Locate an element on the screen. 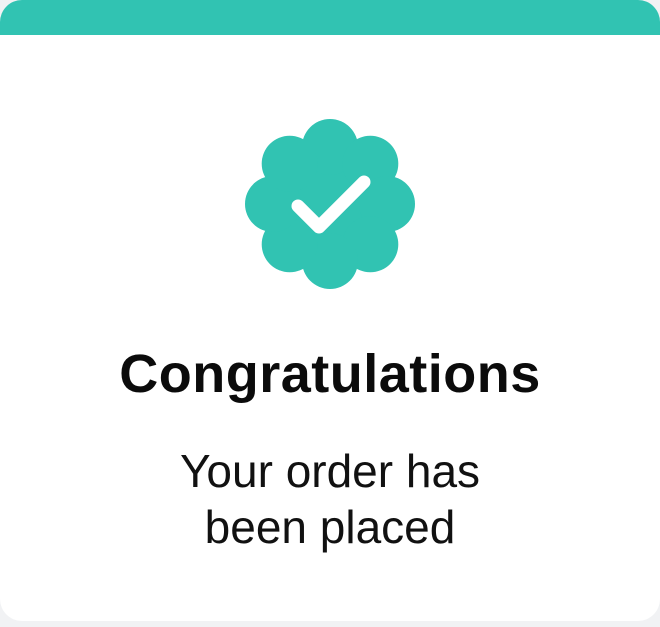 Image resolution: width=660 pixels, height=627 pixels. message-line: been placed is located at coordinates (330, 527).